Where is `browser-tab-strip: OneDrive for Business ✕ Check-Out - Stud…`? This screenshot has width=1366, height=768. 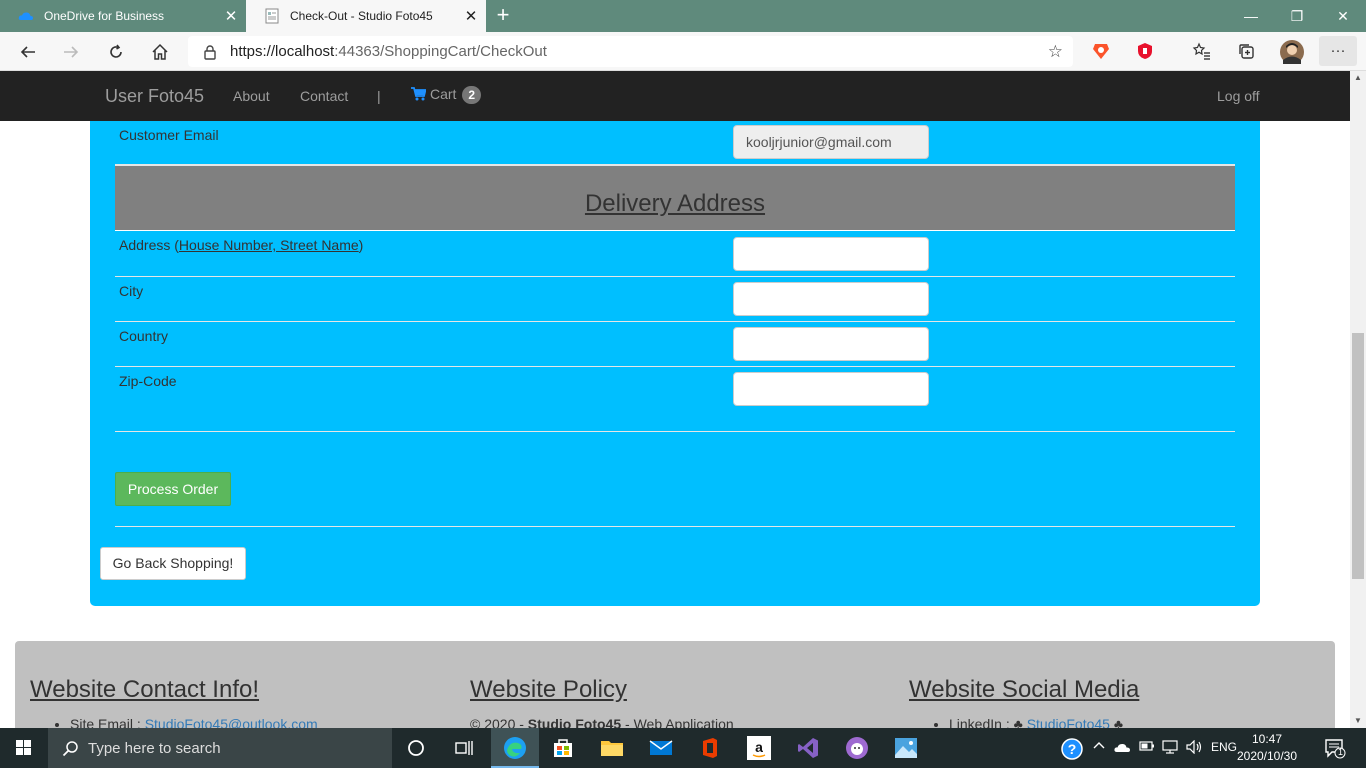
browser-tab-strip: OneDrive for Business ✕ Check-Out - Stud… is located at coordinates (683, 16).